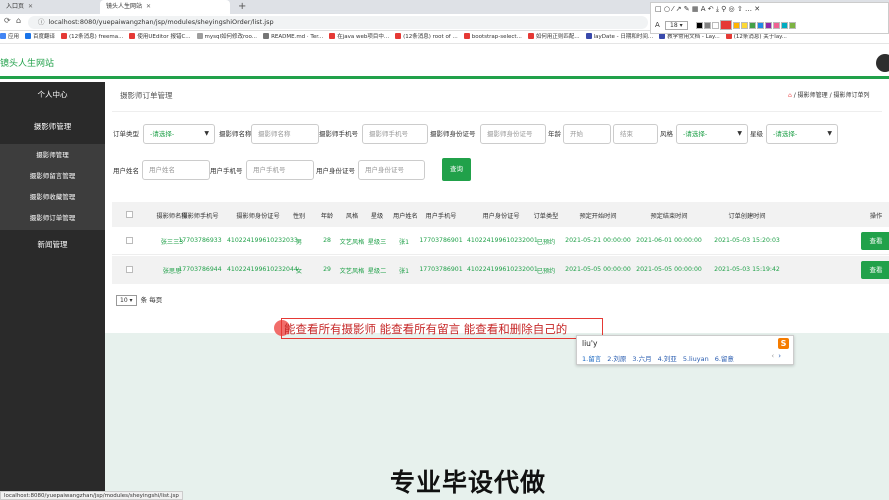  What do you see at coordinates (724, 359) in the screenshot?
I see `ime-candidate: 6.留意` at bounding box center [724, 359].